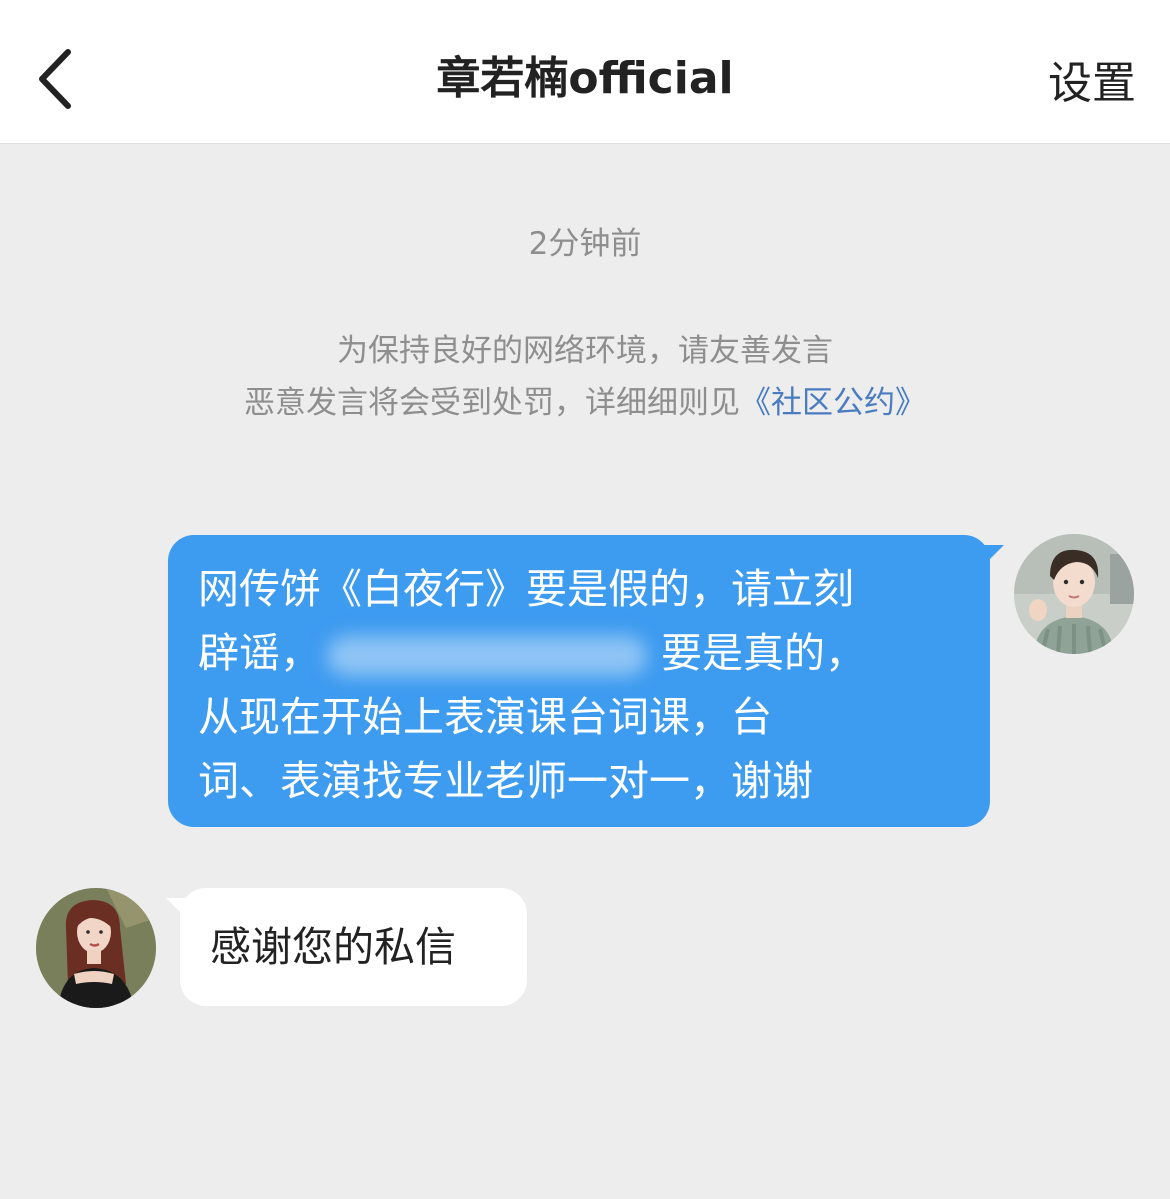 This screenshot has width=1170, height=1199. Describe the element at coordinates (505, 781) in the screenshot. I see `message-line: 词、表演找专业老师一对一，谢谢` at that location.